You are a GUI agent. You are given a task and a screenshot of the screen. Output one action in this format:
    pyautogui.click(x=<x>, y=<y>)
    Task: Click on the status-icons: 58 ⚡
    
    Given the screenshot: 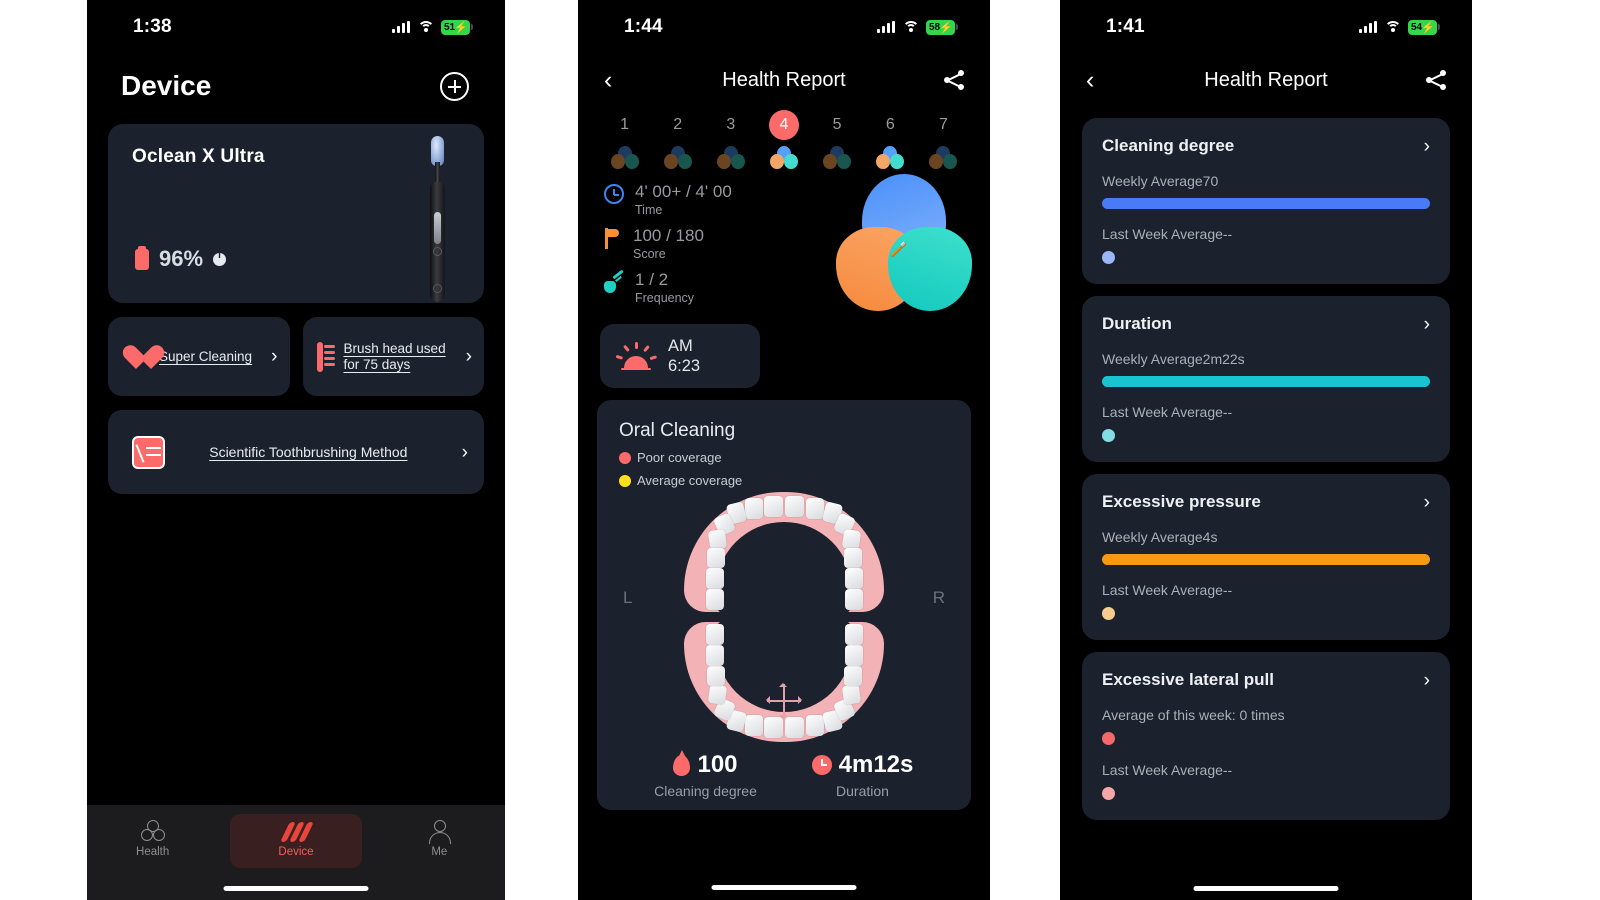 What is the action you would take?
    pyautogui.click(x=917, y=27)
    